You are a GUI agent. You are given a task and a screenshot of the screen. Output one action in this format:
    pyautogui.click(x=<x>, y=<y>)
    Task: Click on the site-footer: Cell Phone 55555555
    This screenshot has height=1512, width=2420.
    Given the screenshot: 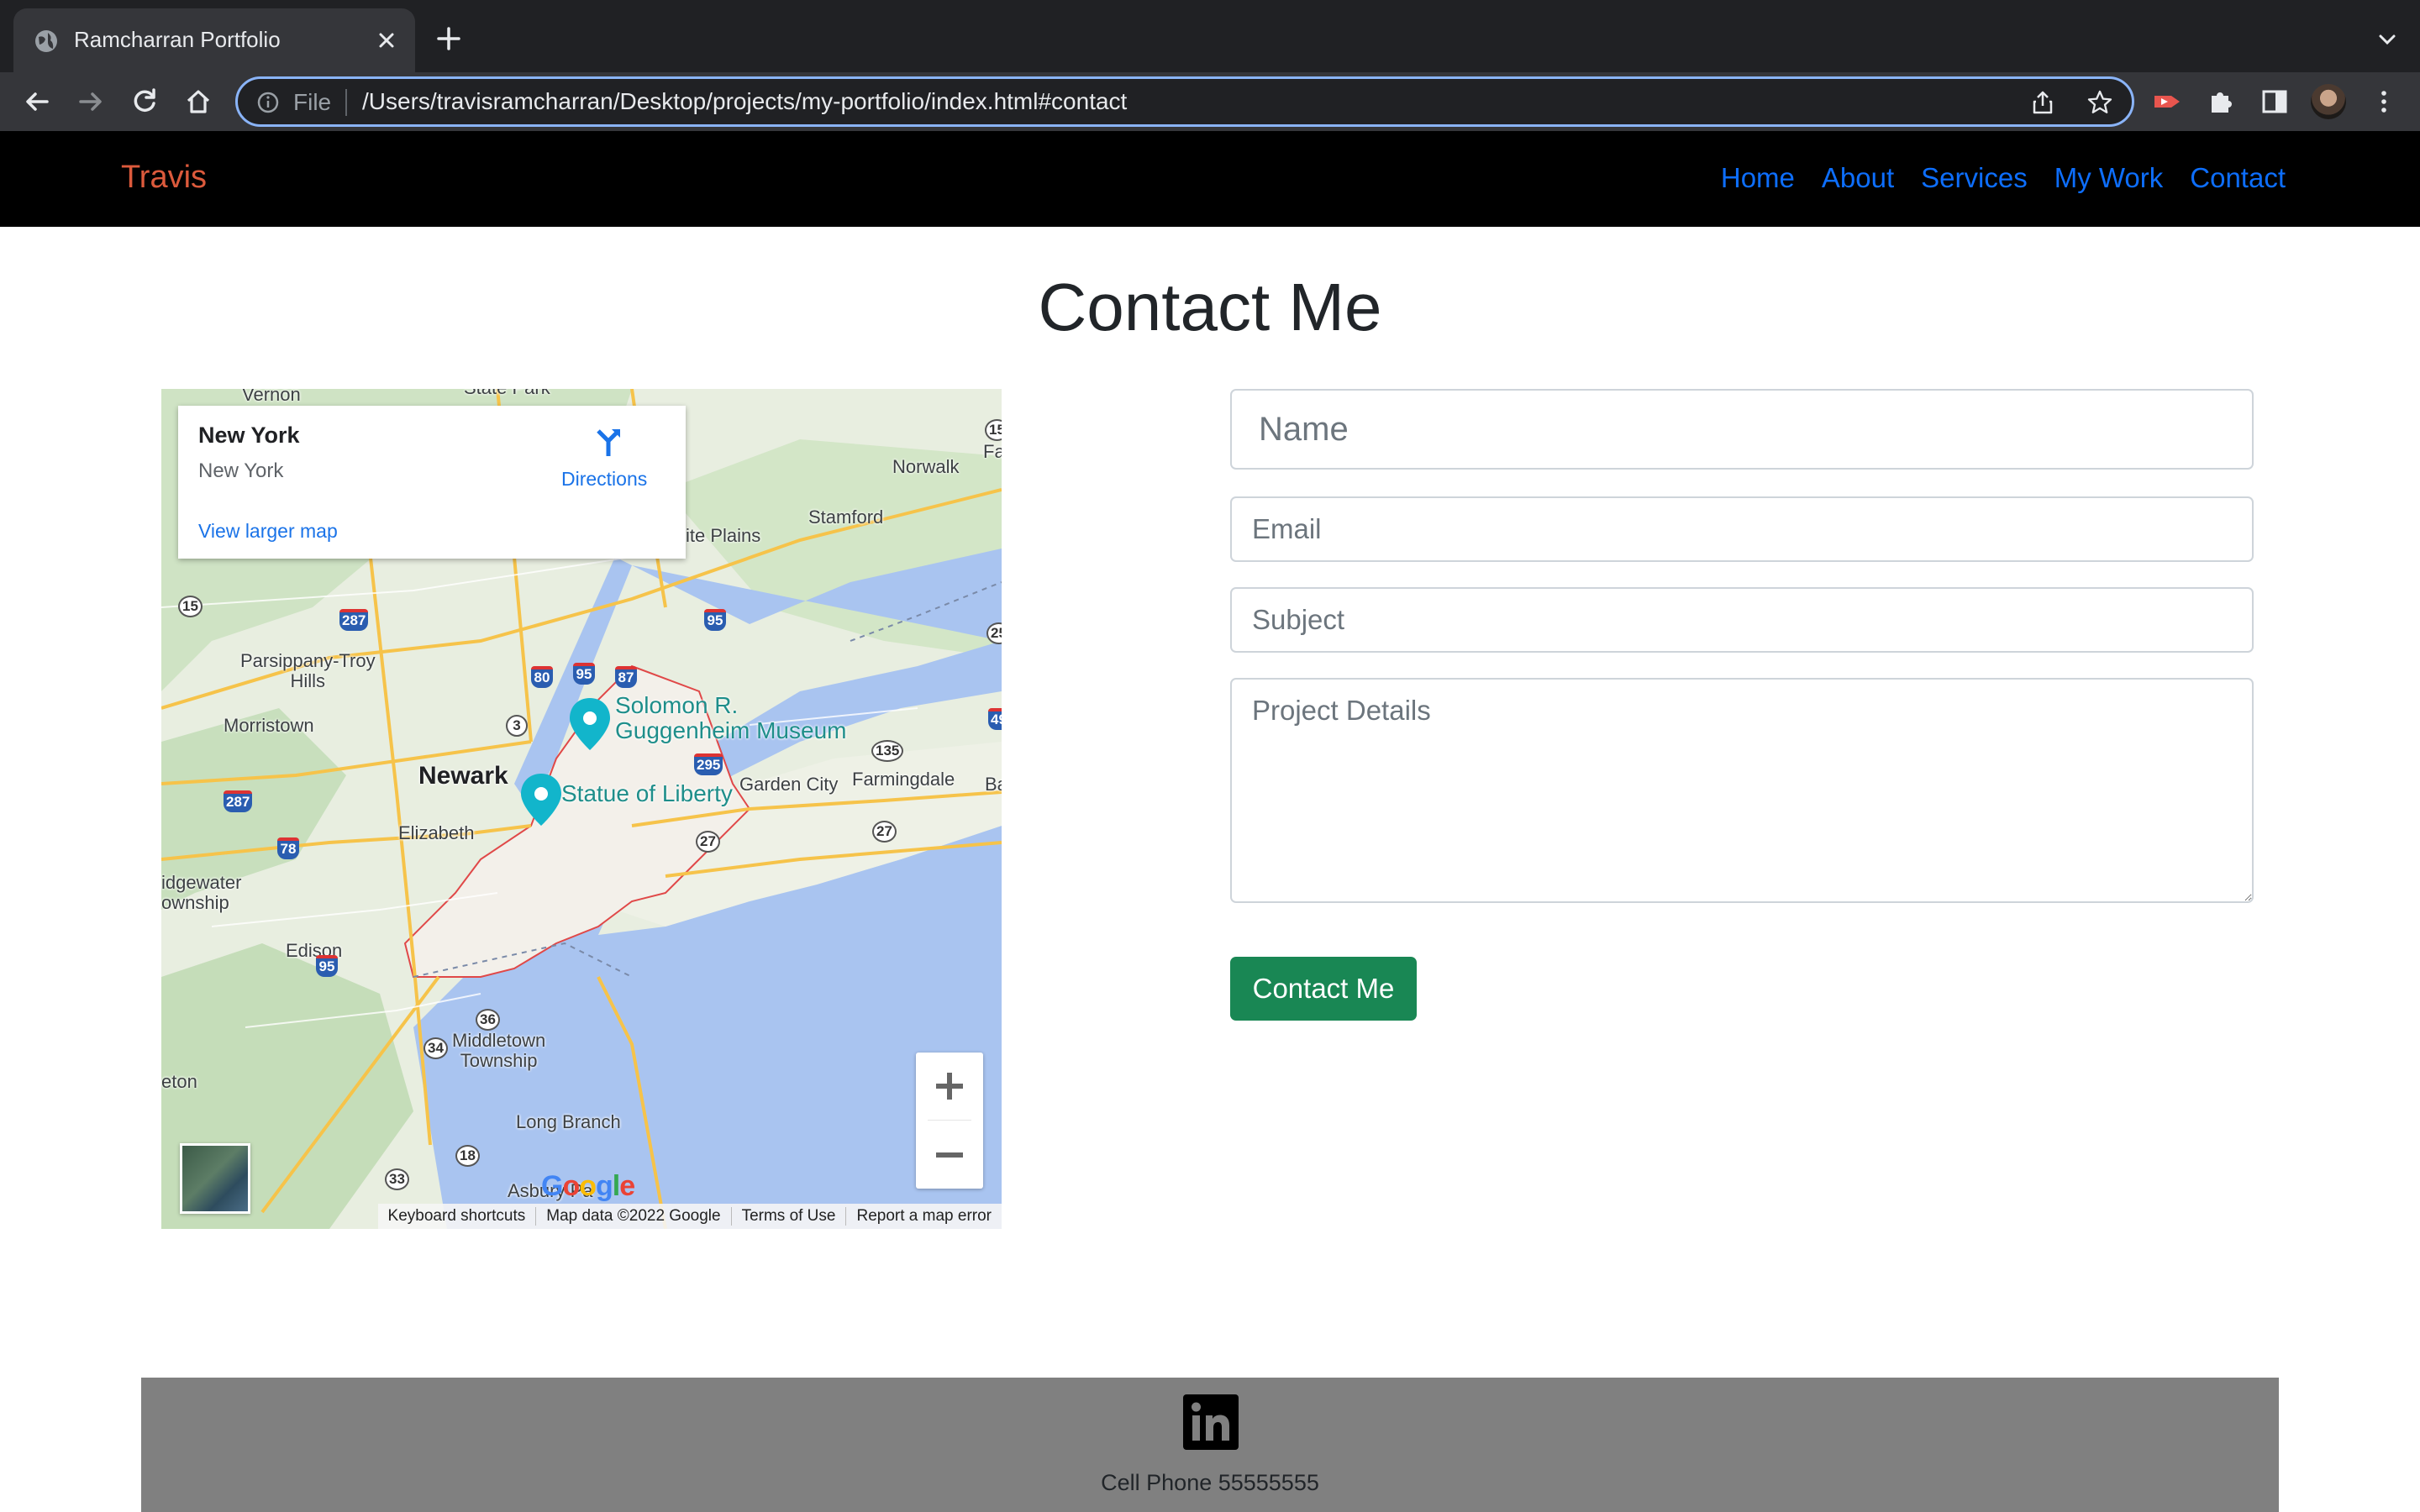 What is the action you would take?
    pyautogui.click(x=1210, y=1445)
    